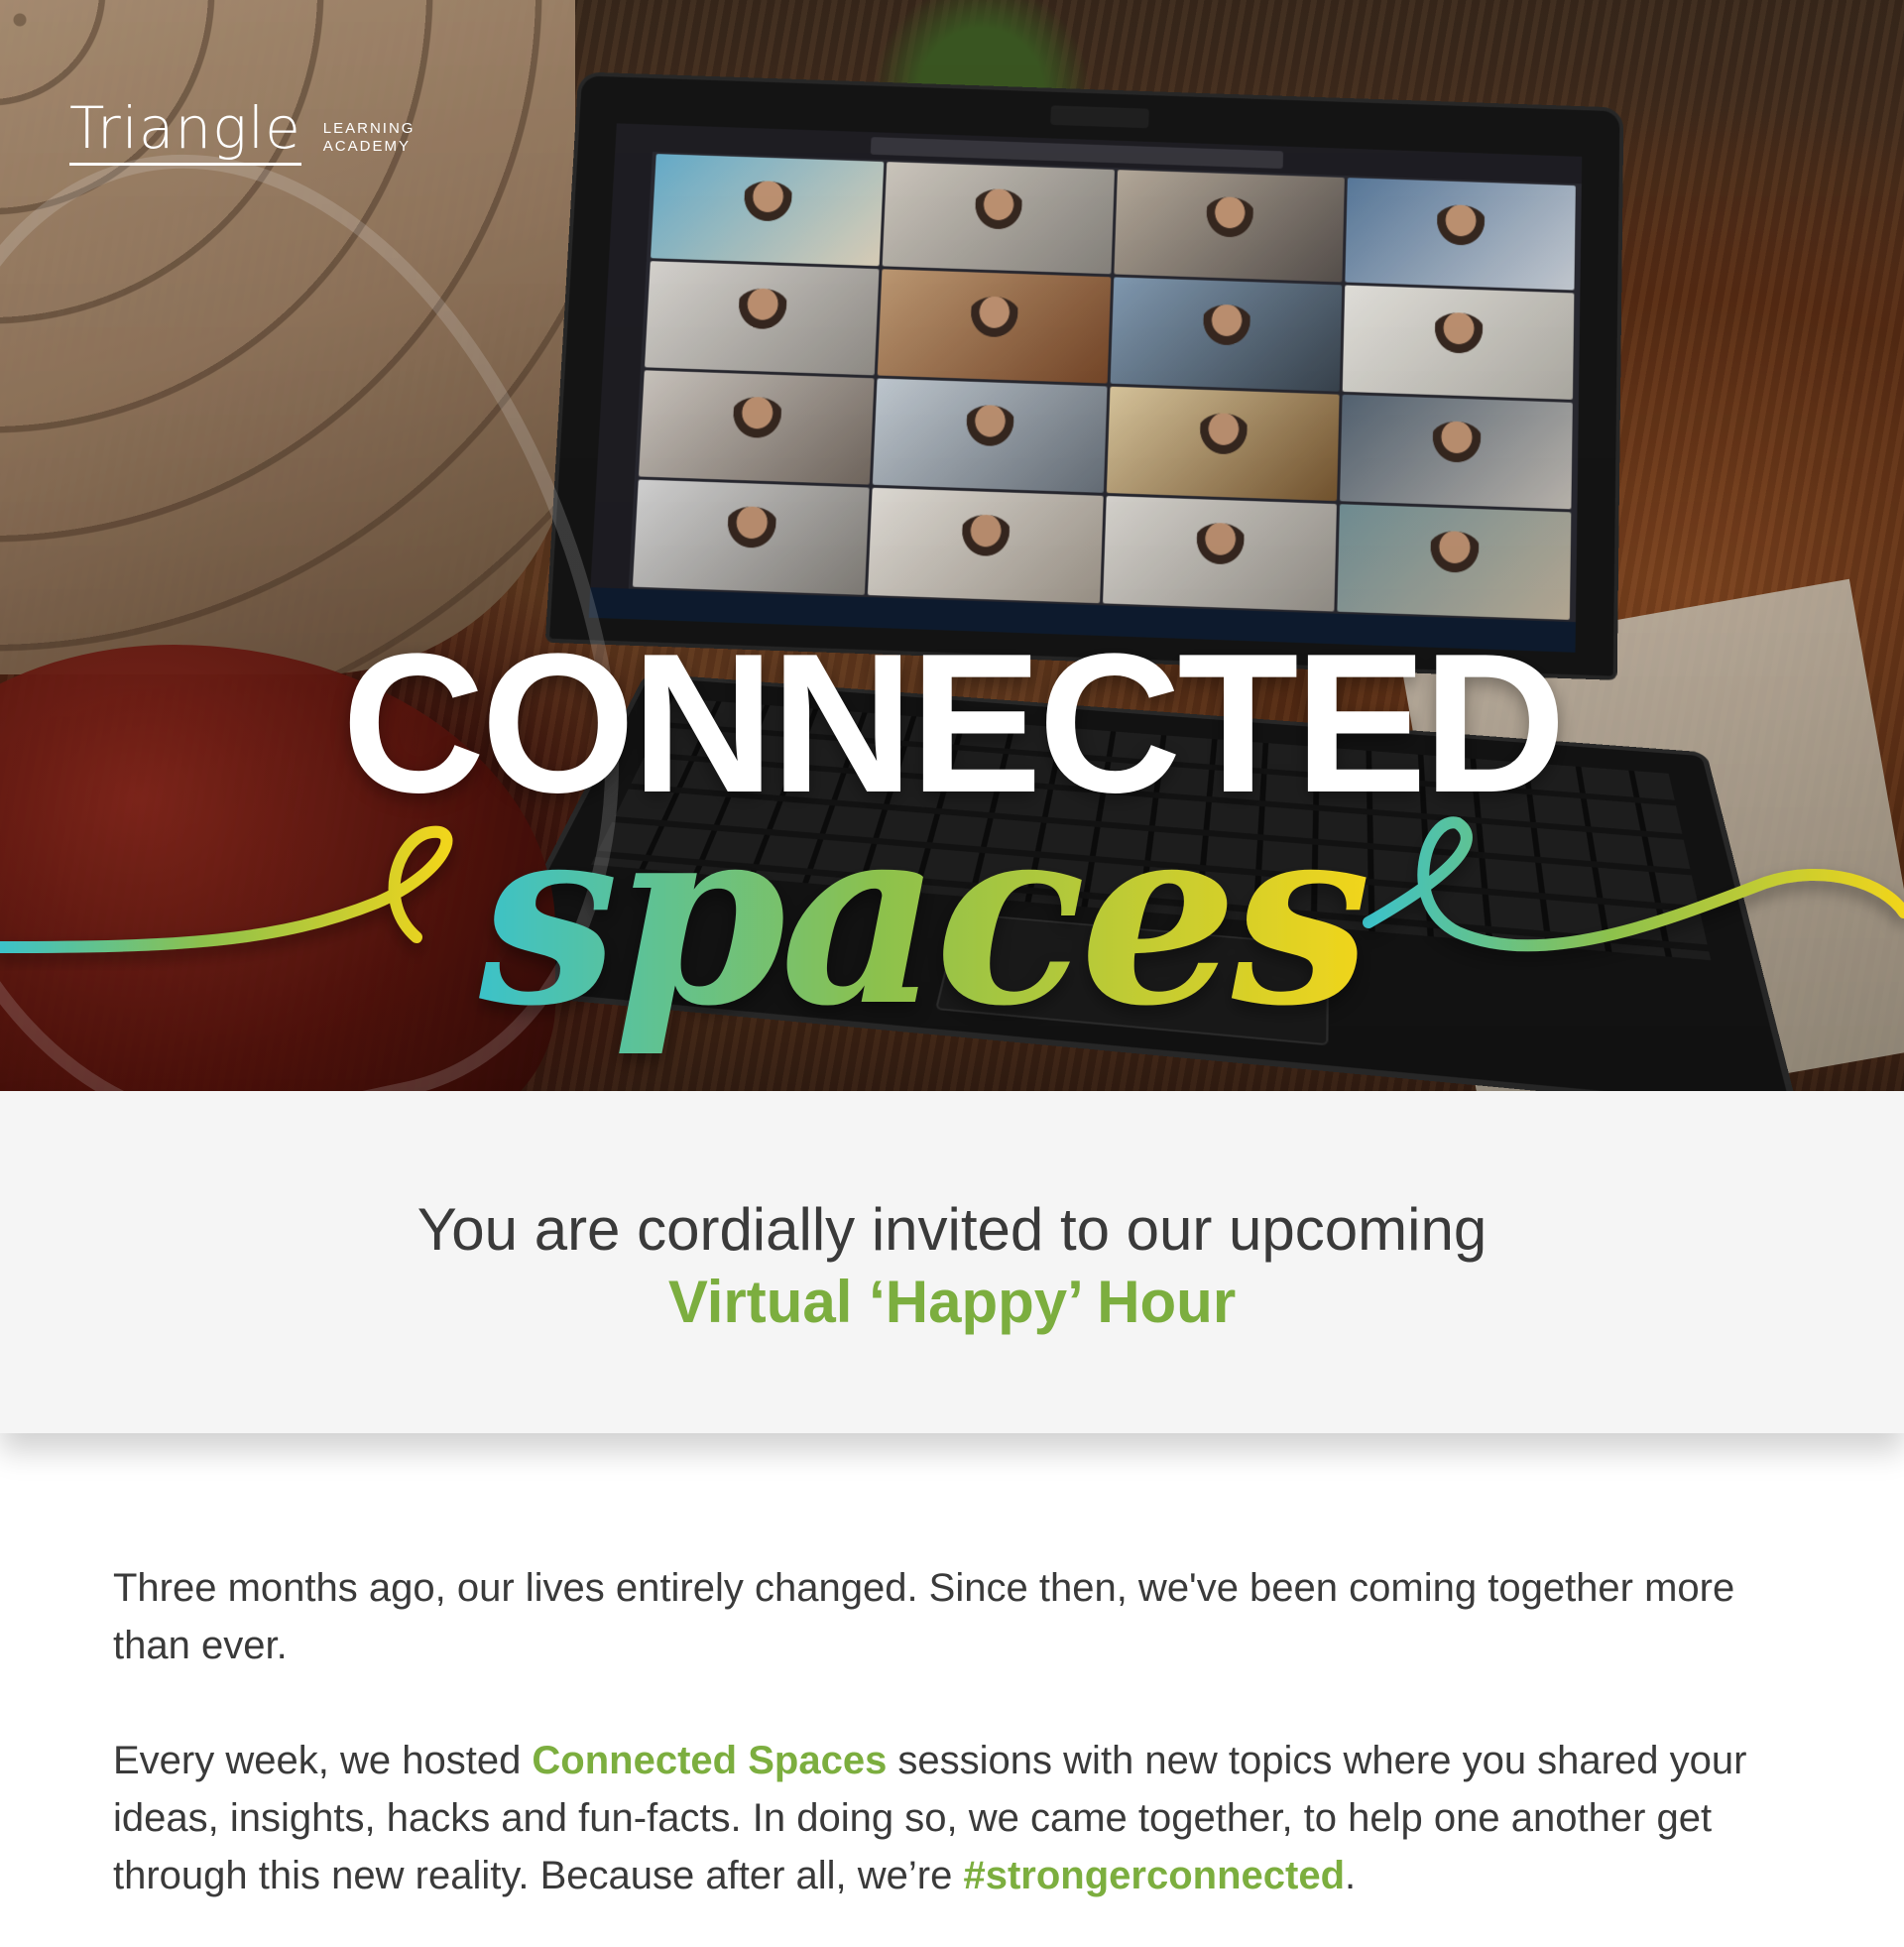 The image size is (1904, 1947). What do you see at coordinates (1633, 884) in the screenshot?
I see `spaces-swoosh-right` at bounding box center [1633, 884].